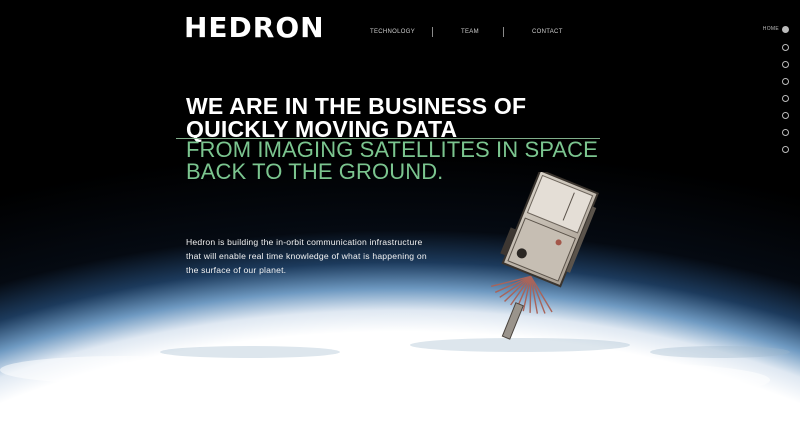  I want to click on logo: HEDRON, so click(254, 28).